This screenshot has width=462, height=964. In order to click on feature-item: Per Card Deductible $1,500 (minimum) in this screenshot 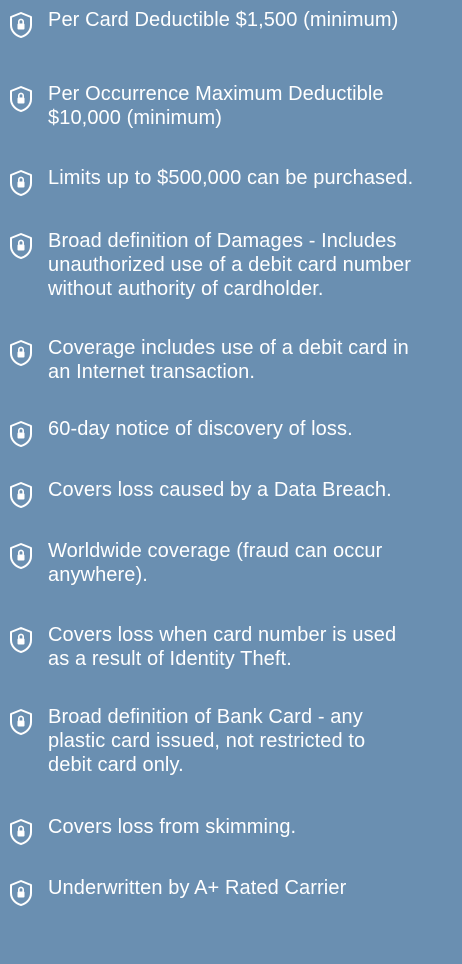, I will do `click(231, 23)`.